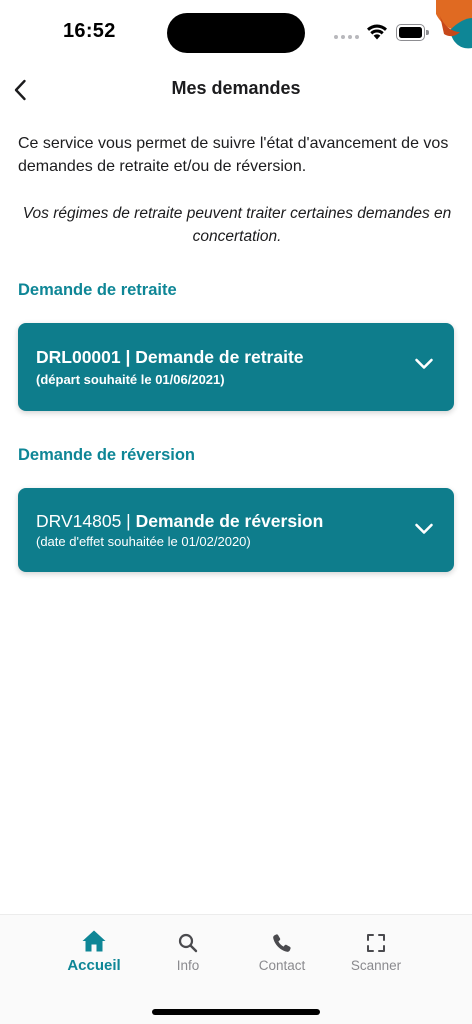 The image size is (472, 1024). Describe the element at coordinates (83, 521) in the screenshot. I see `request-code: DRV14805 |` at that location.